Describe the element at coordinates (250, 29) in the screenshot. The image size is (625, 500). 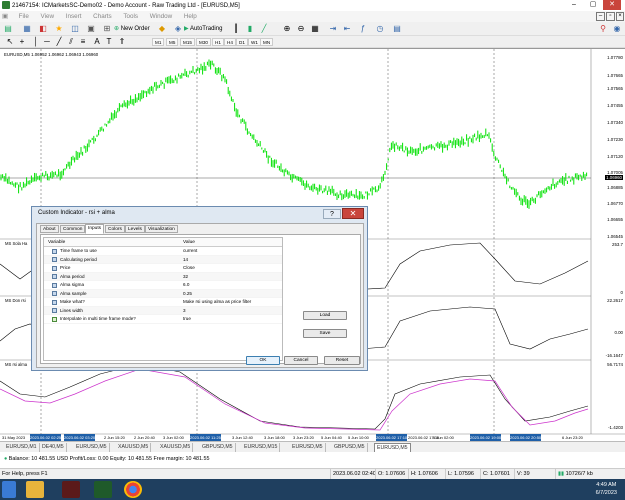
I see `candlestick-icon: ▮` at that location.